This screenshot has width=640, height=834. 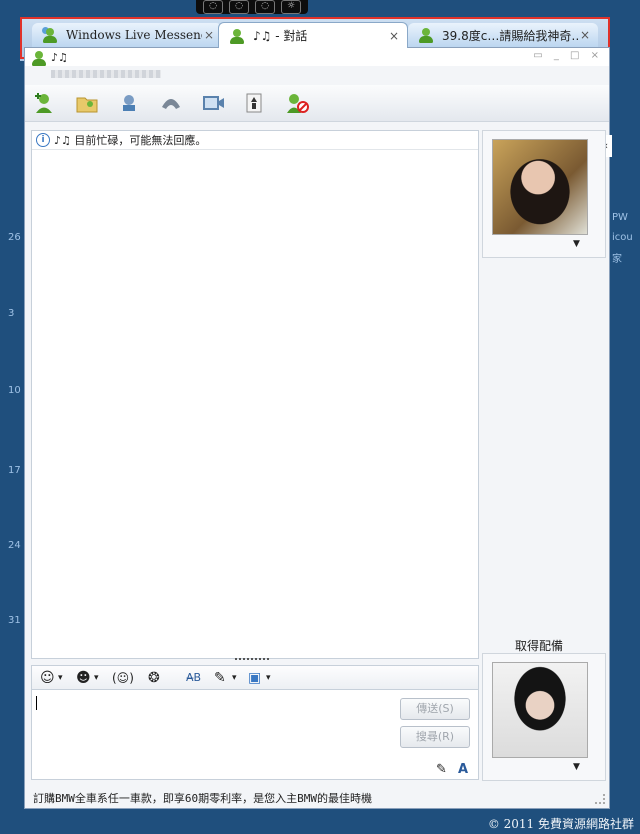 I want to click on tab-windows-live-messenger: Windows Live Messenger ×, so click(x=127, y=35).